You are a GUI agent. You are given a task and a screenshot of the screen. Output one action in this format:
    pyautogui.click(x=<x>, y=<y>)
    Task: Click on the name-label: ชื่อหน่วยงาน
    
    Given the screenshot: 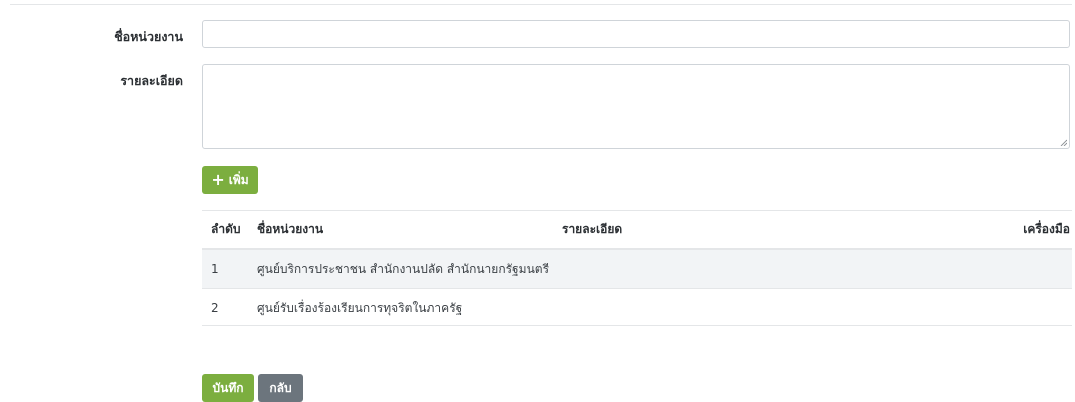 What is the action you would take?
    pyautogui.click(x=148, y=36)
    